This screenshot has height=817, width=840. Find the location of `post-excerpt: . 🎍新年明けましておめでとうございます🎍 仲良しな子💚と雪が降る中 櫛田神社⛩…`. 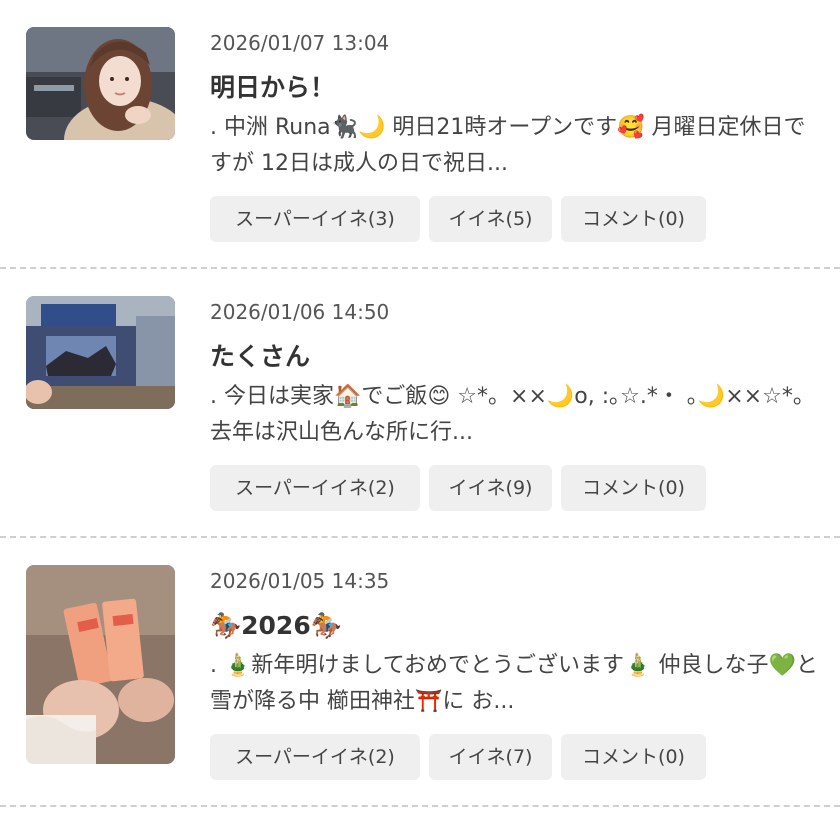

post-excerpt: . 🎍新年明けましておめでとうございます🎍 仲良しな子💚と雪が降る中 櫛田神社⛩… is located at coordinates (515, 684).